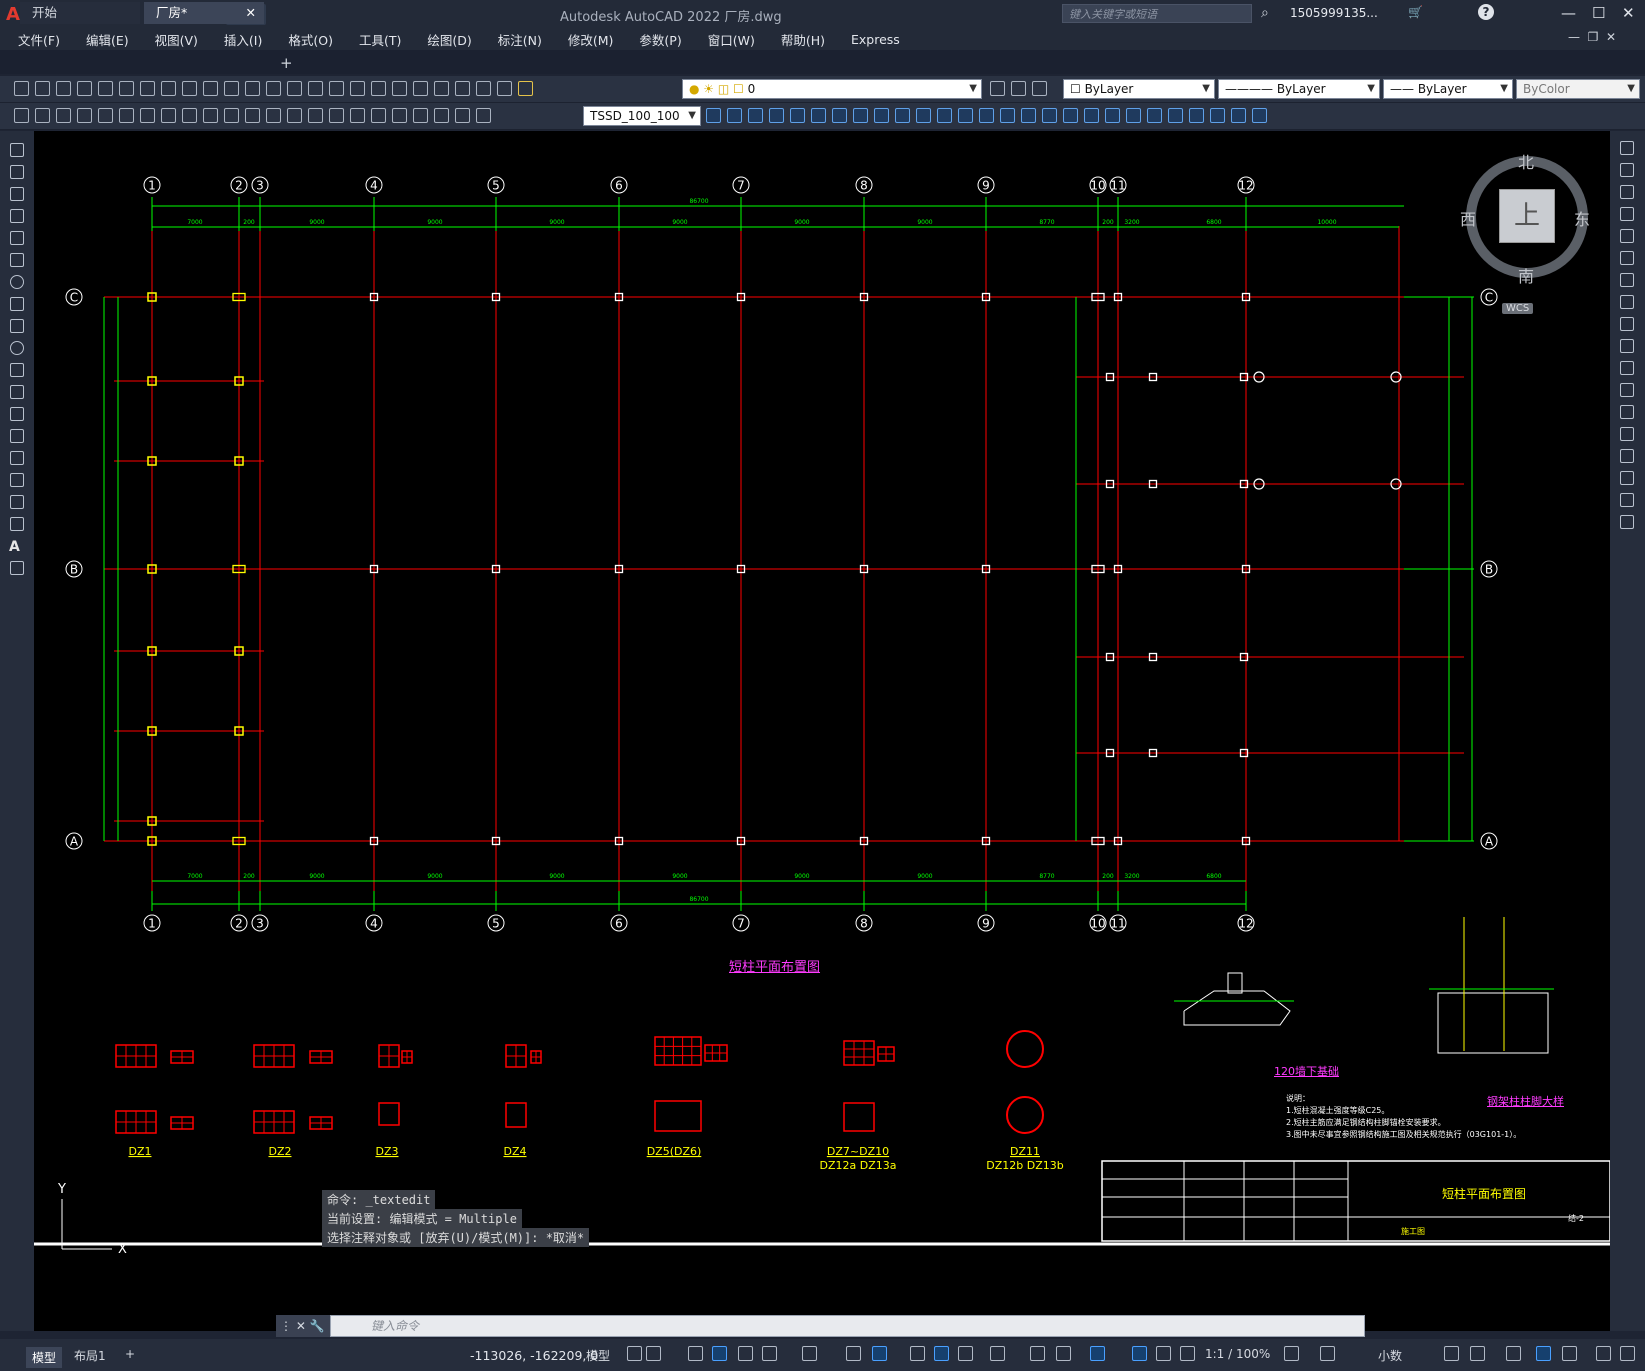 The width and height of the screenshot is (1645, 1371). Describe the element at coordinates (1568, 13) in the screenshot. I see `minimize-button: —` at that location.